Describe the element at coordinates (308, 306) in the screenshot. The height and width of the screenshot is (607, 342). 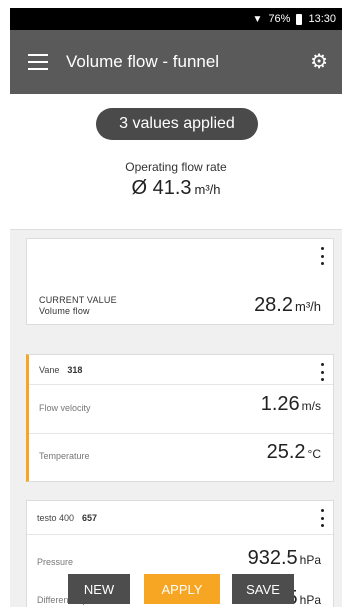
I see `current-value-unit: m³/h` at that location.